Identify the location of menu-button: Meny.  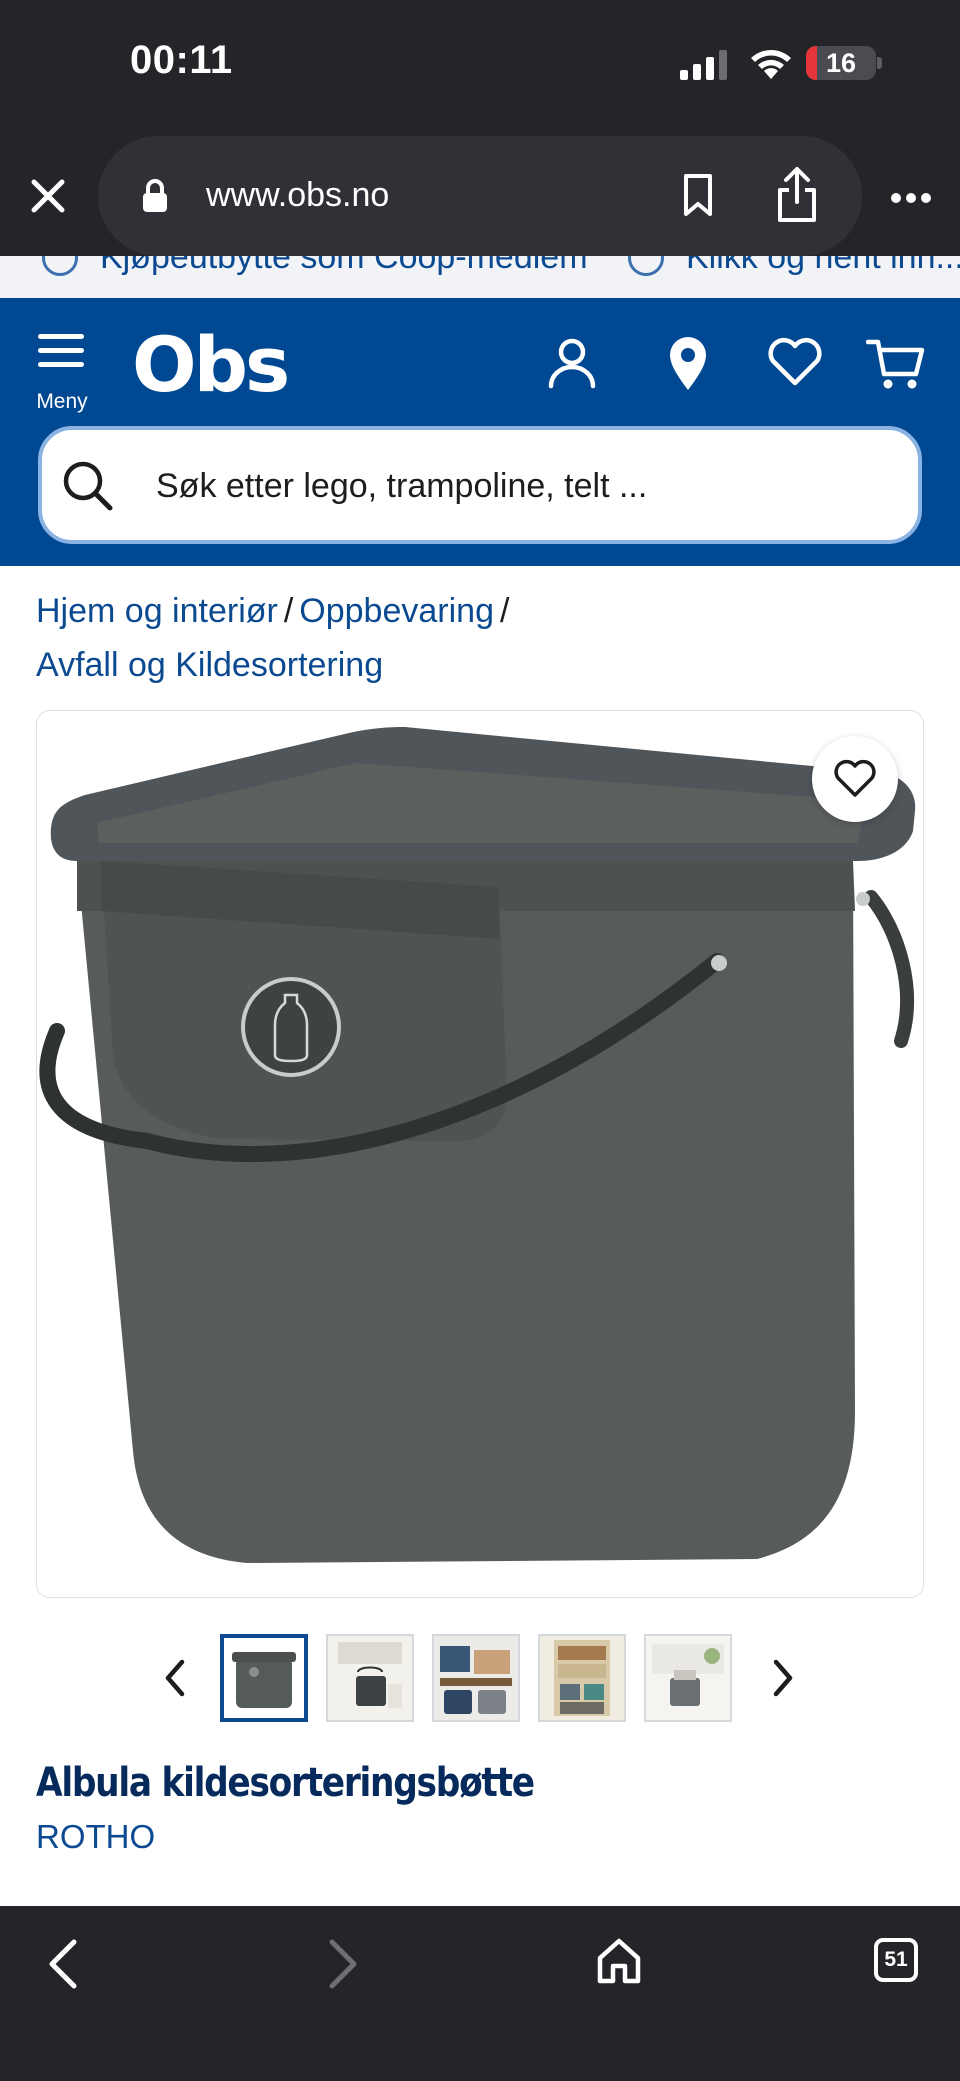
(62, 371).